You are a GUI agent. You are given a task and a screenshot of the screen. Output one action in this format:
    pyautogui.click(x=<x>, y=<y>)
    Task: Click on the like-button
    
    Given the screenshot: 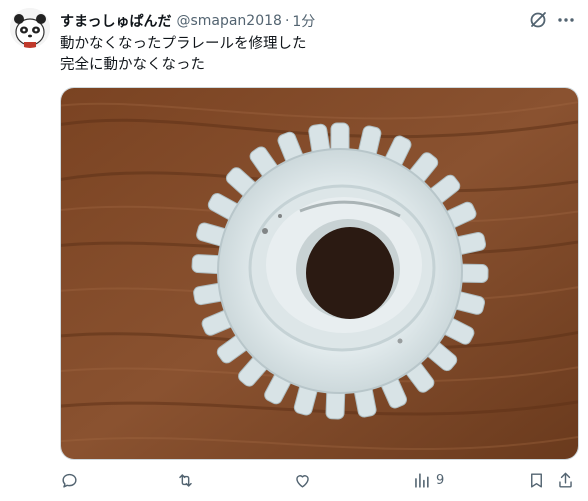 What is the action you would take?
    pyautogui.click(x=302, y=480)
    